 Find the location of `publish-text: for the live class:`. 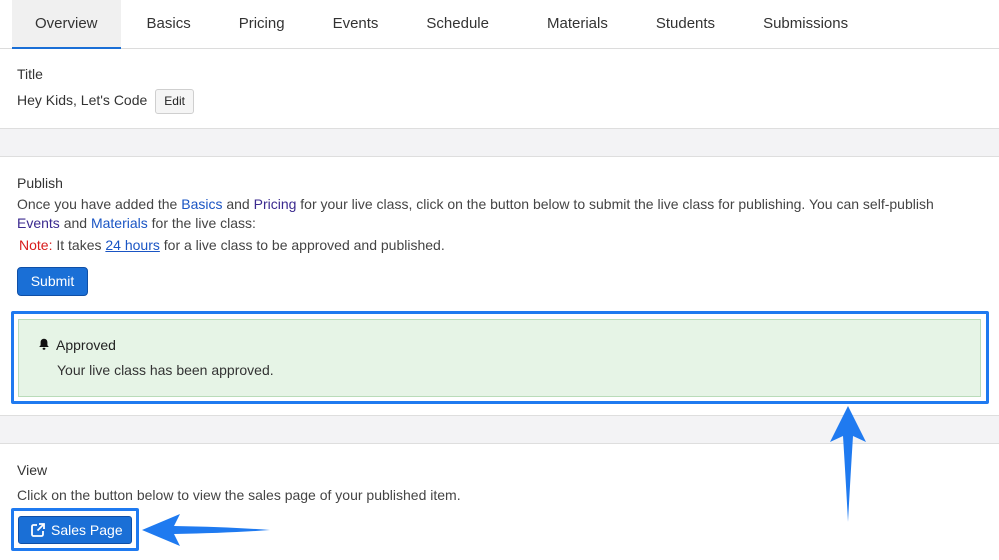

publish-text: for the live class: is located at coordinates (201, 223).